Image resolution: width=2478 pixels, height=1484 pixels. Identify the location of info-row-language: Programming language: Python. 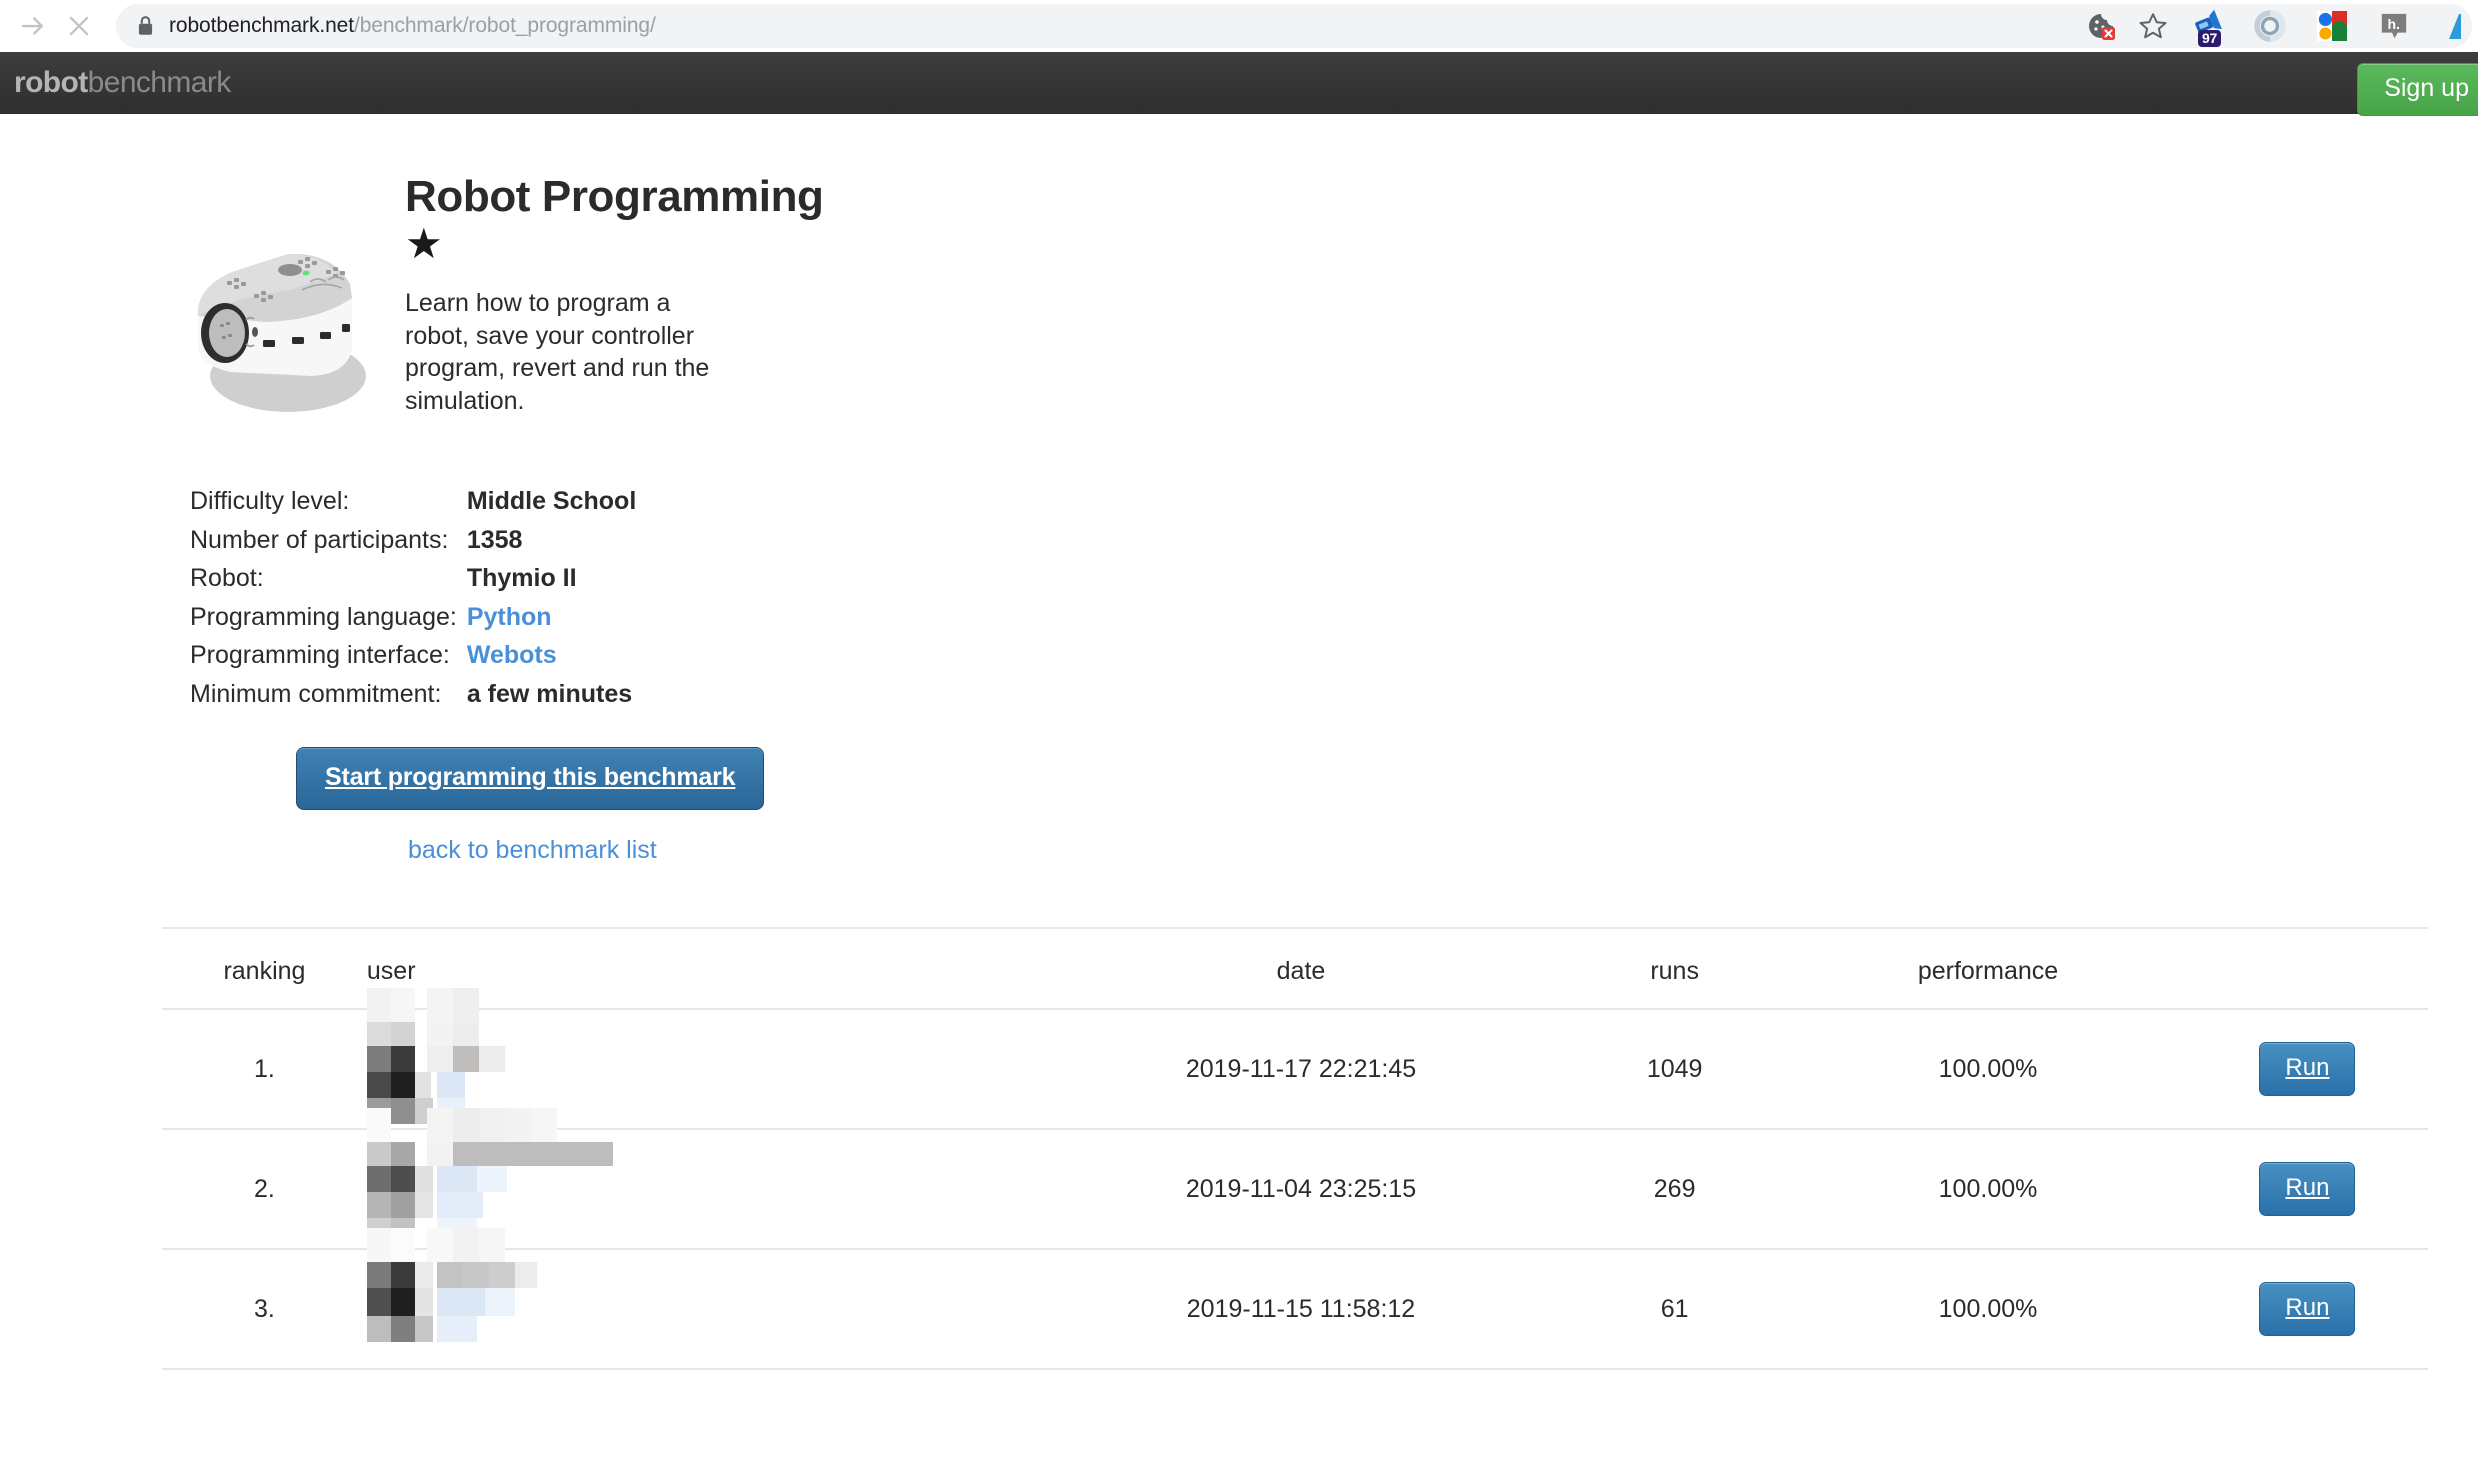
(413, 617).